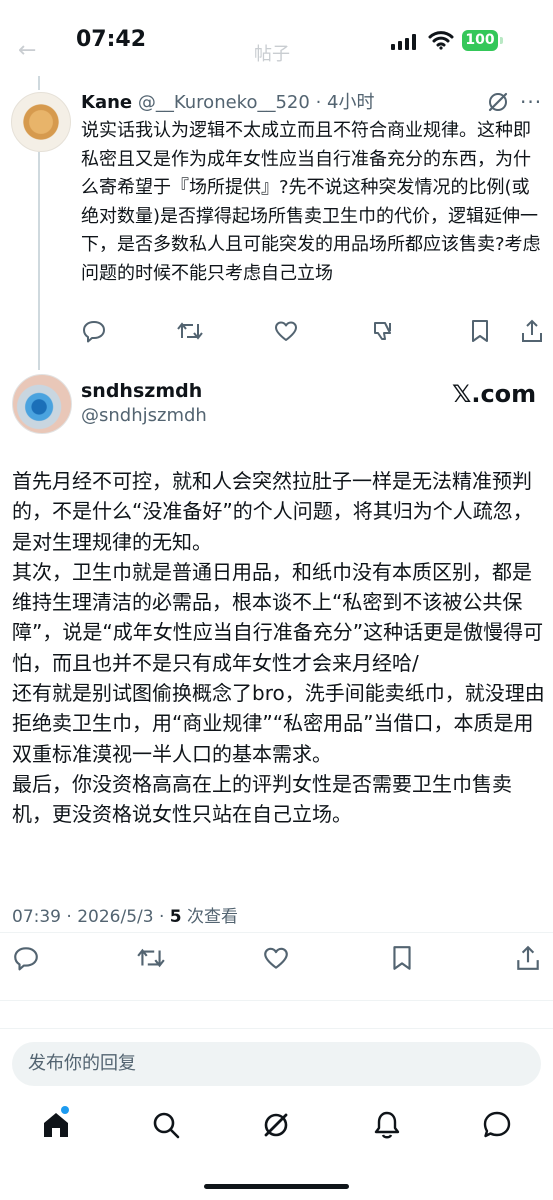  Describe the element at coordinates (210, 917) in the screenshot. I see `views-label: 次查看` at that location.